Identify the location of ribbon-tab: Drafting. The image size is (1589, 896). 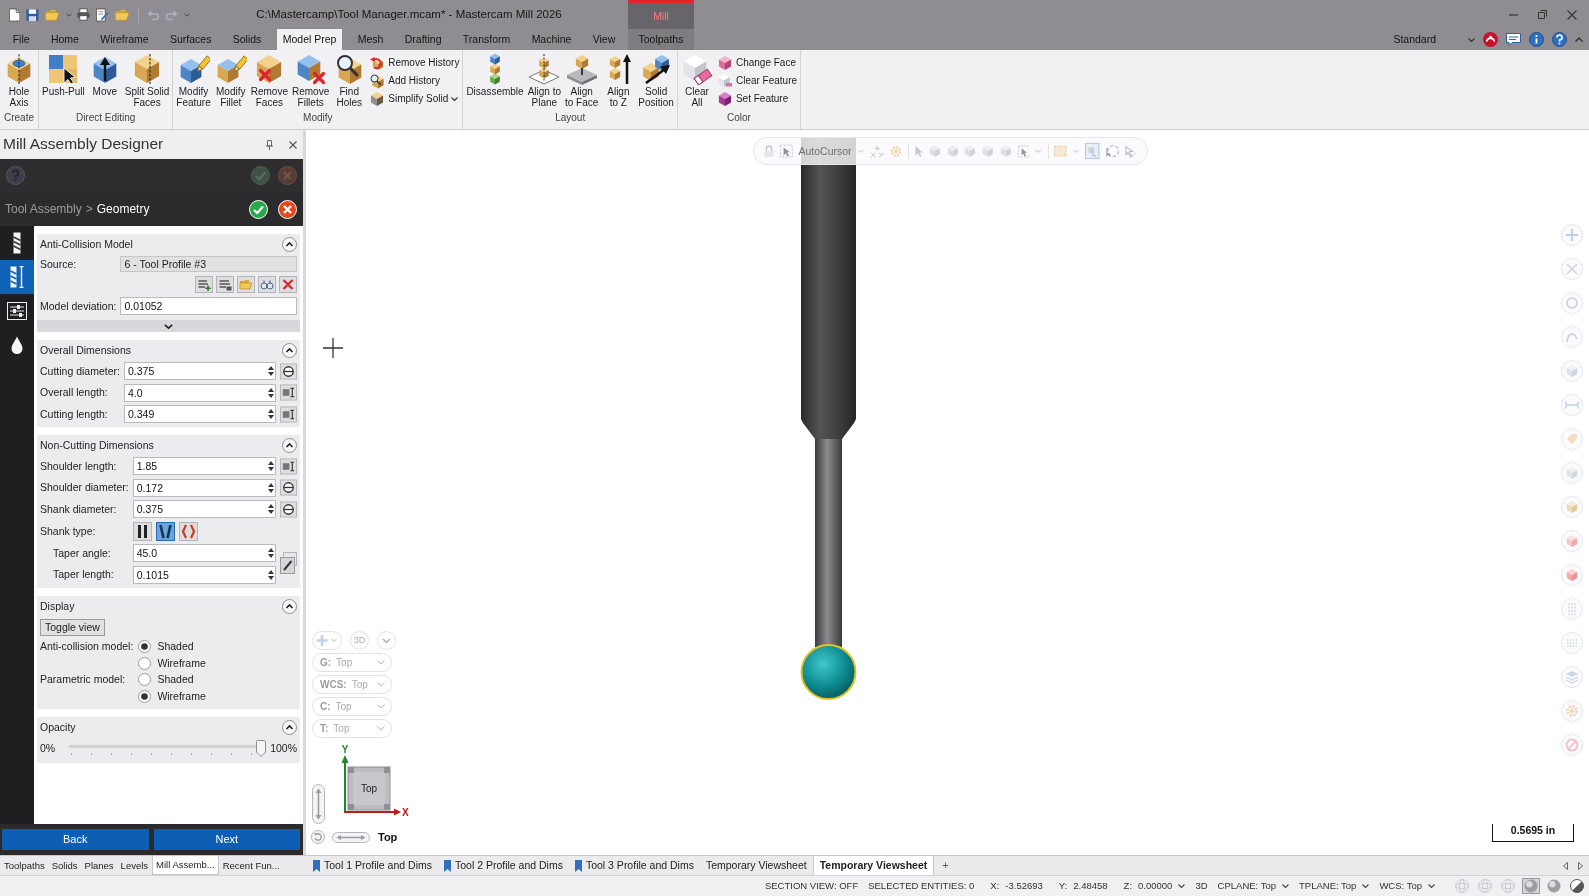
(423, 39).